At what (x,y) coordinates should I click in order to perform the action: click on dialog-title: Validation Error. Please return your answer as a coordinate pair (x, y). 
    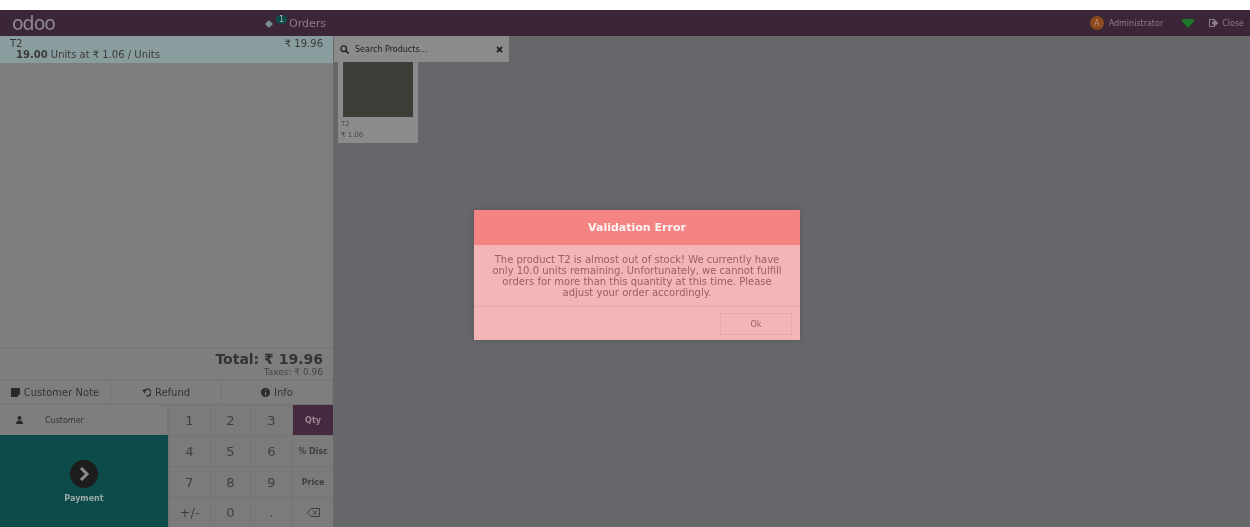
    Looking at the image, I should click on (637, 227).